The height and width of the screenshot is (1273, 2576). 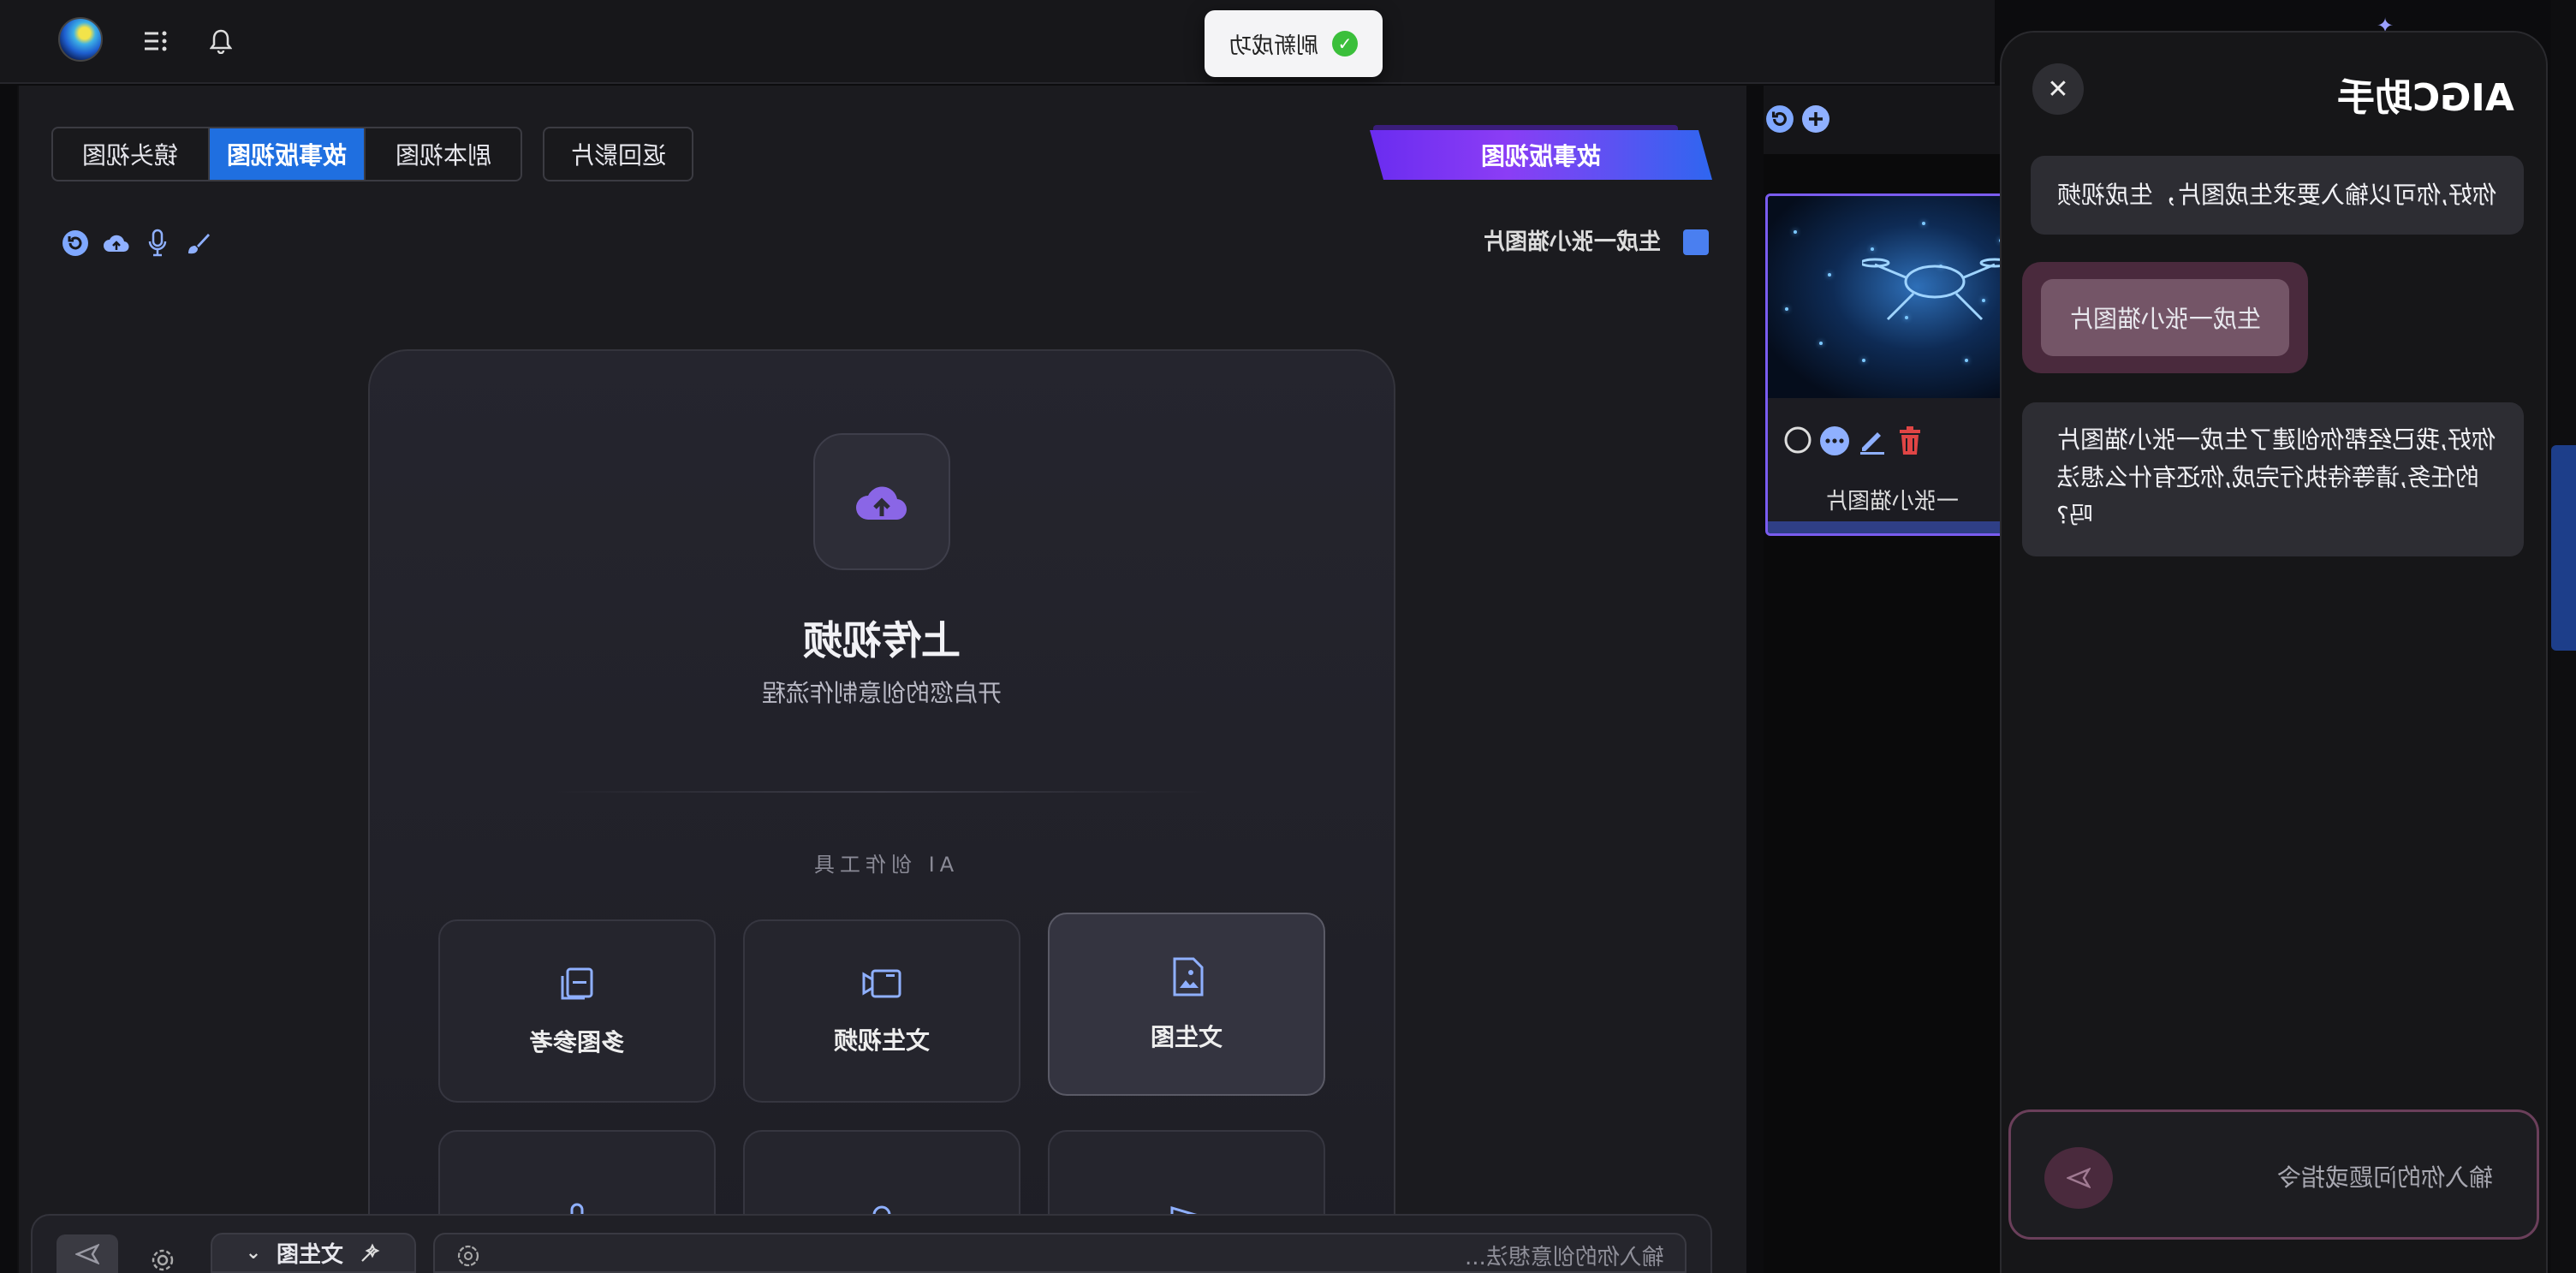 What do you see at coordinates (881, 693) in the screenshot?
I see `upload-subtitle: 开启您的创意制作流程` at bounding box center [881, 693].